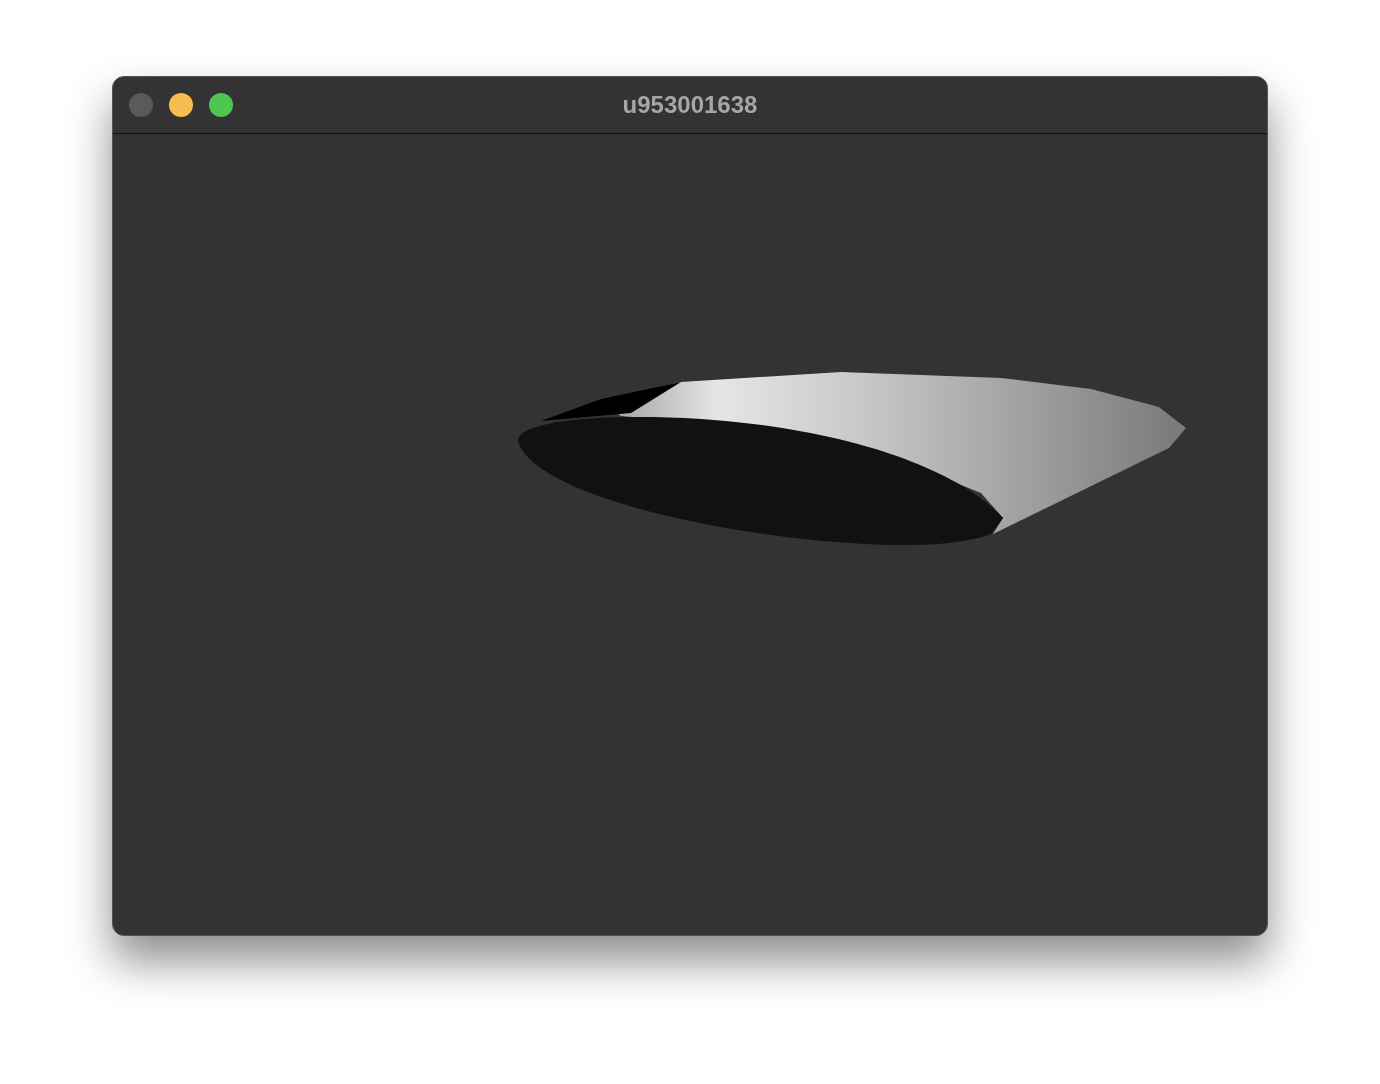 The width and height of the screenshot is (1380, 1084). I want to click on minimize-button, so click(181, 105).